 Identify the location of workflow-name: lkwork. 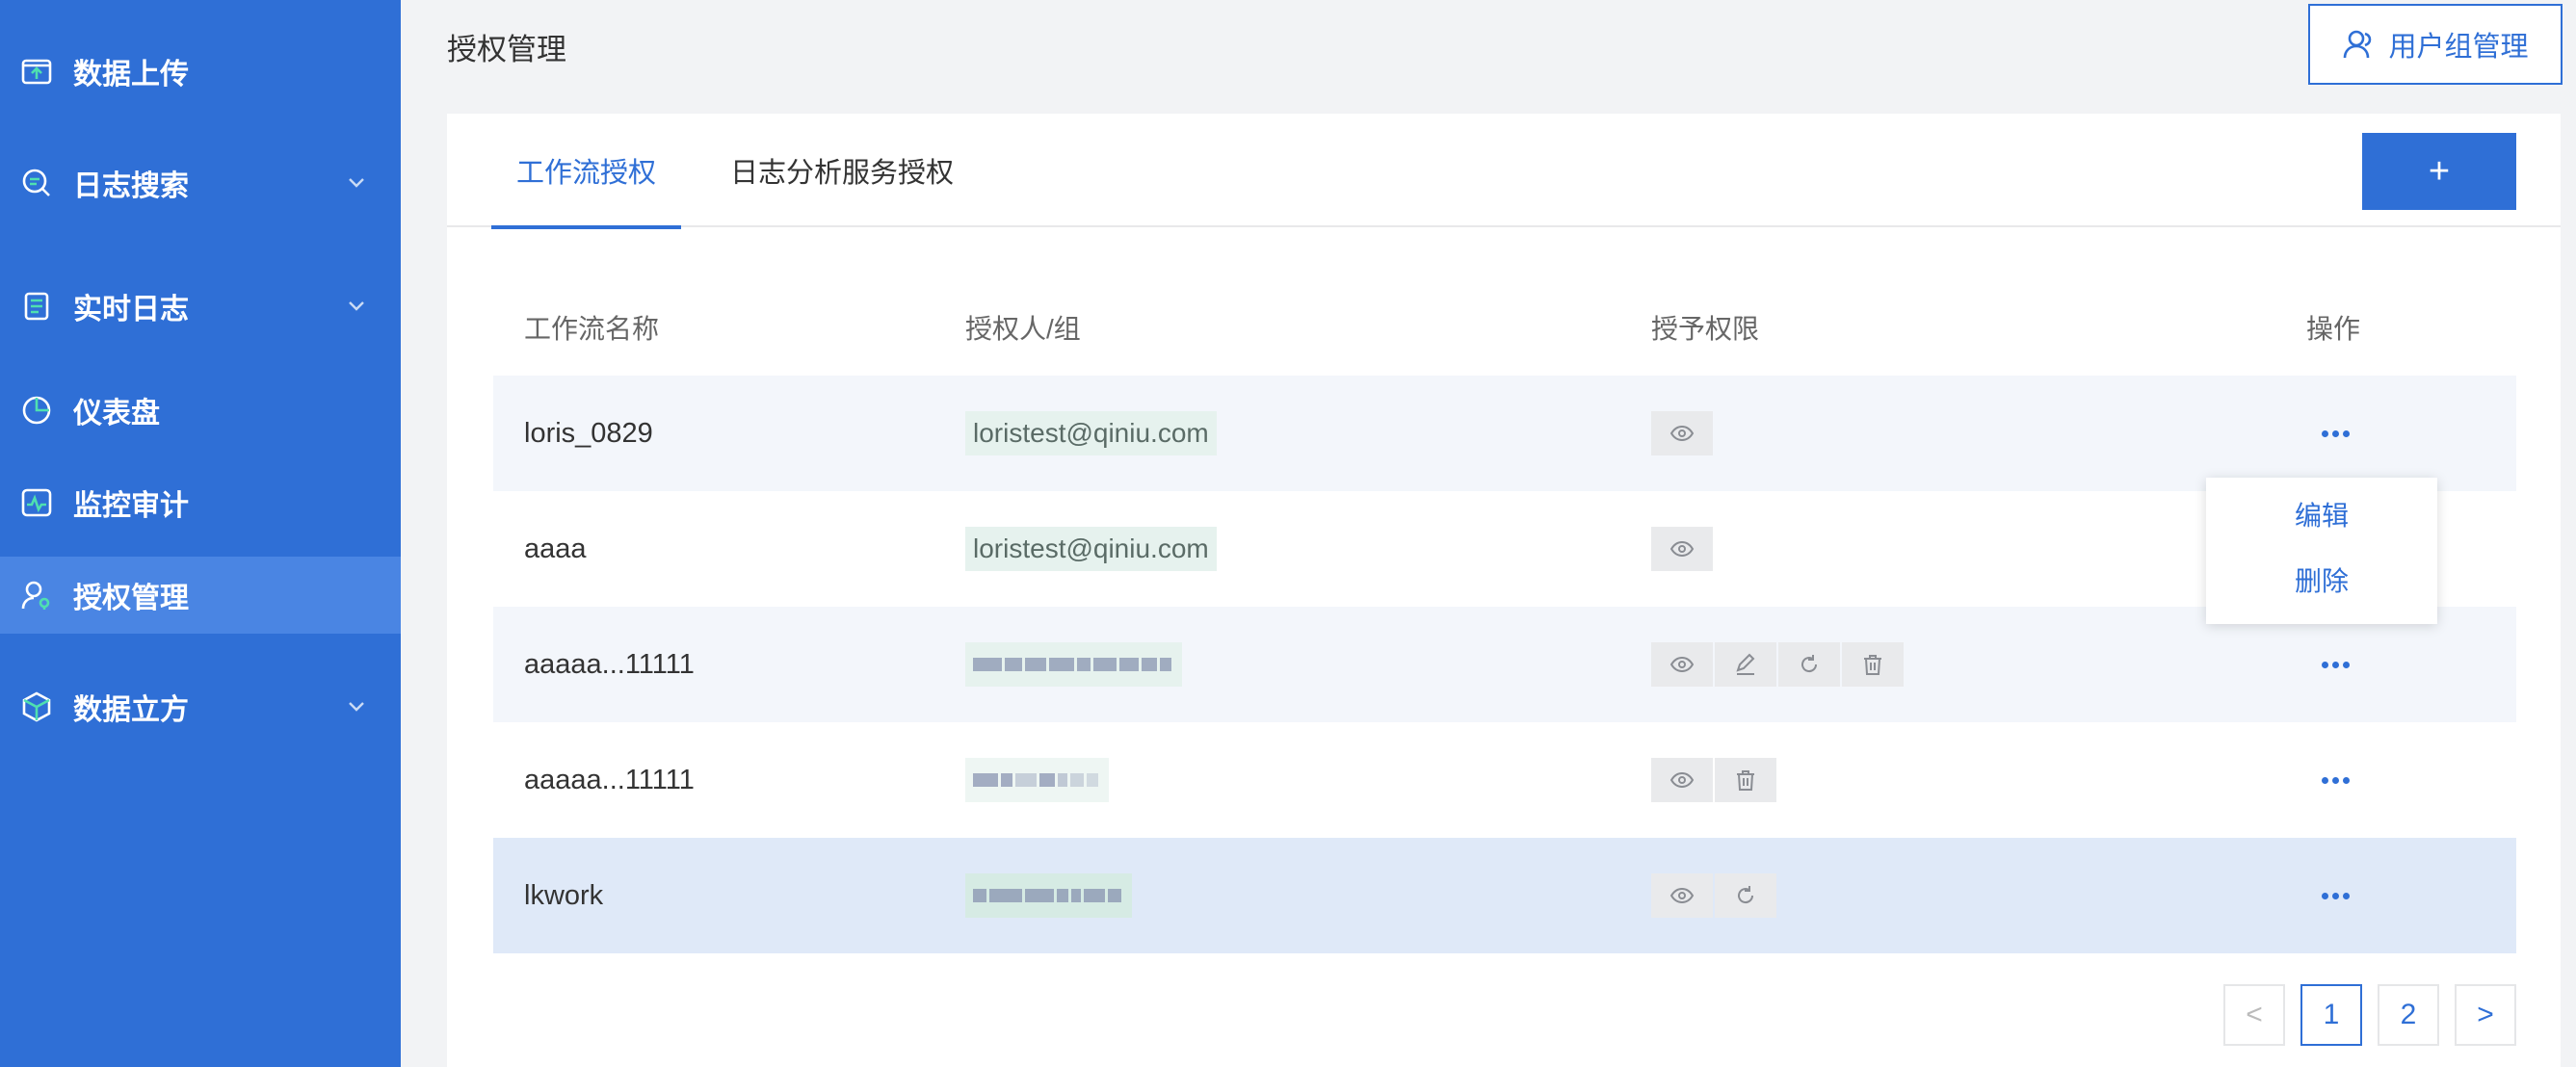
(564, 895).